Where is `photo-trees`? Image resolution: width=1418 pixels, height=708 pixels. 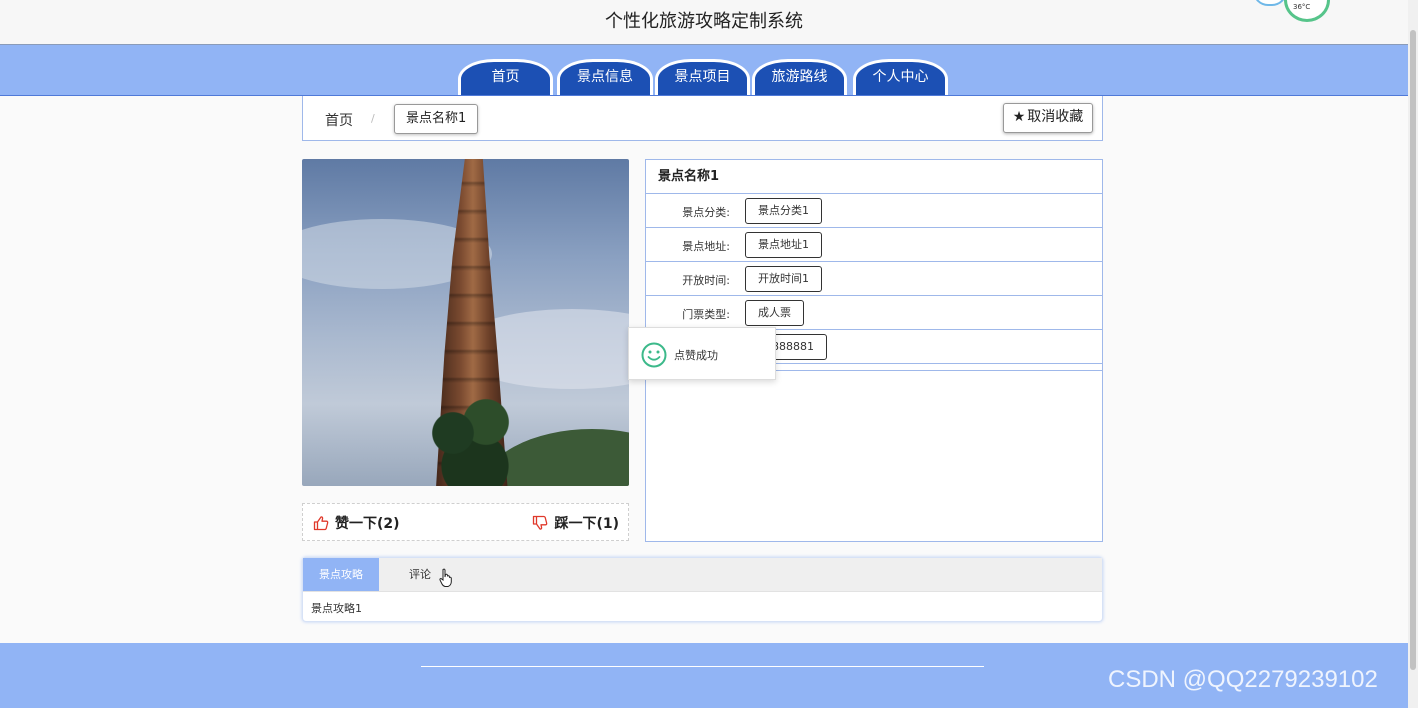
photo-trees is located at coordinates (475, 437).